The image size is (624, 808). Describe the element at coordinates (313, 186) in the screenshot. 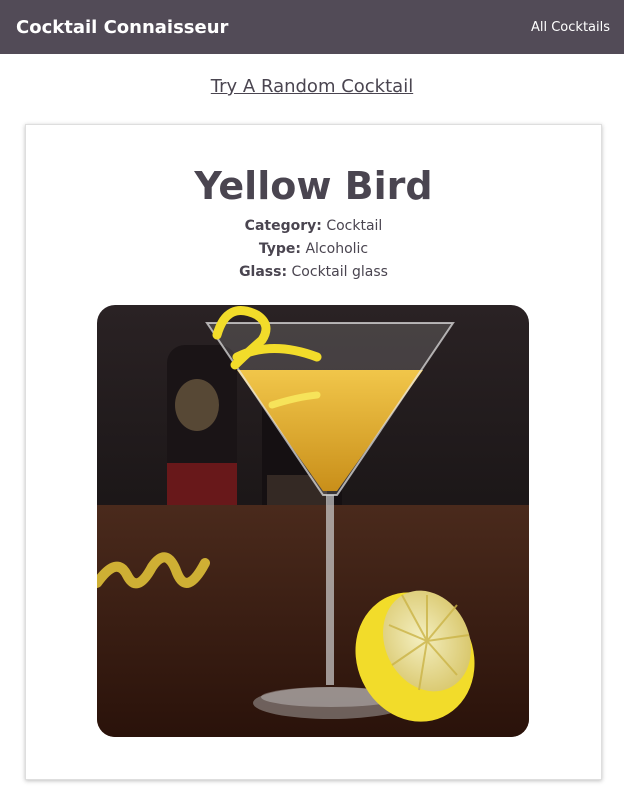

I see `cocktail-title: Yellow Bird` at that location.